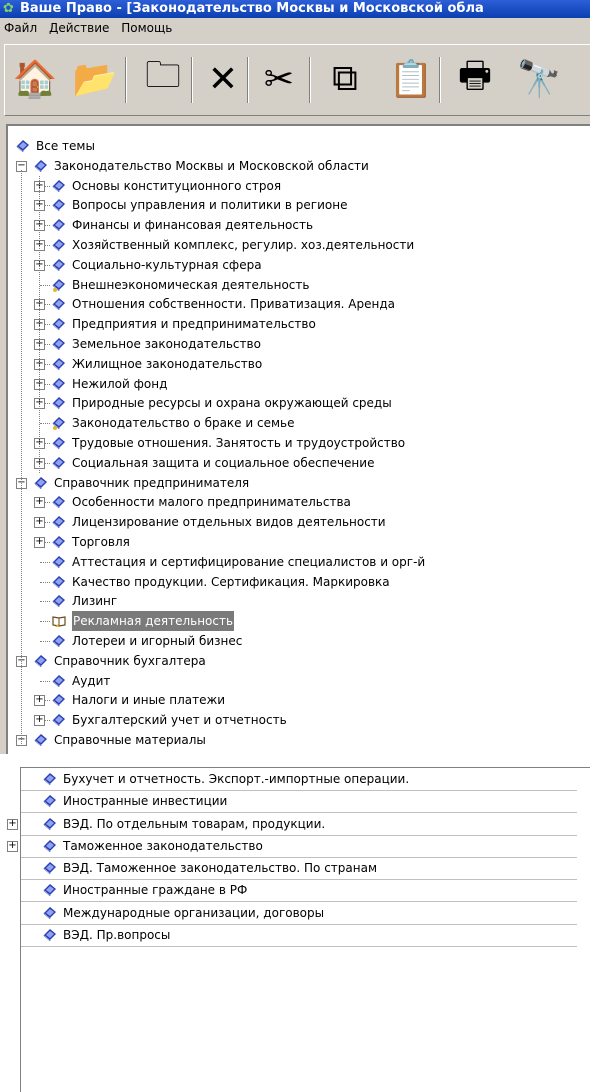 This screenshot has width=590, height=1092. I want to click on tree-item: + Предприятия и предпринимательство, so click(298, 324).